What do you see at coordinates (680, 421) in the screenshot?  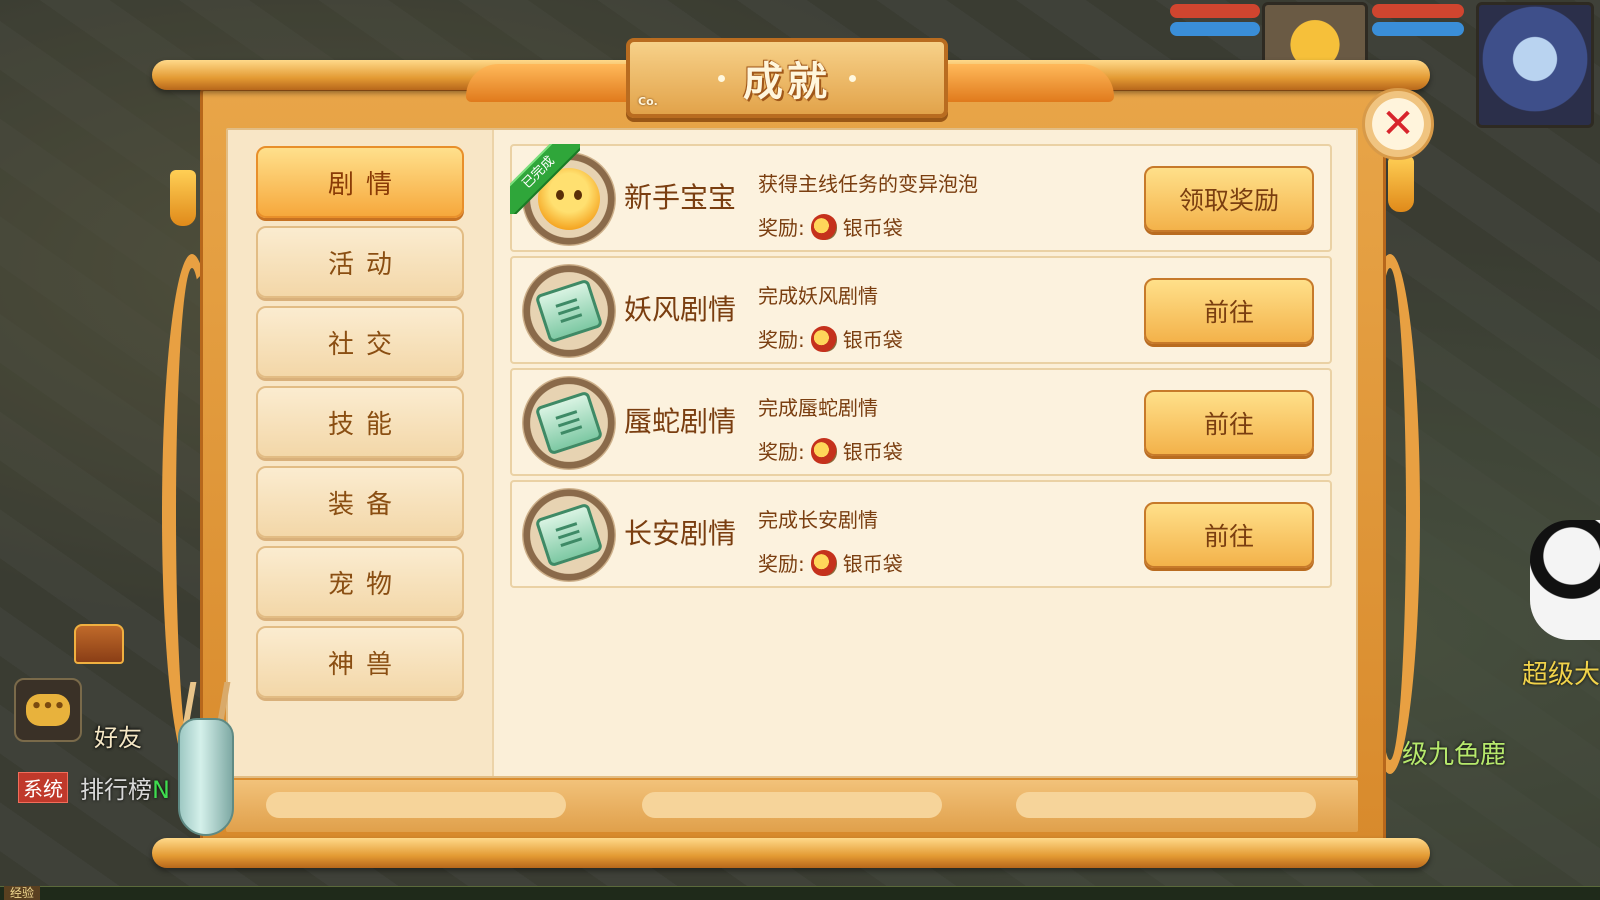 I see `achievement-name: 蜃蛇剧情` at bounding box center [680, 421].